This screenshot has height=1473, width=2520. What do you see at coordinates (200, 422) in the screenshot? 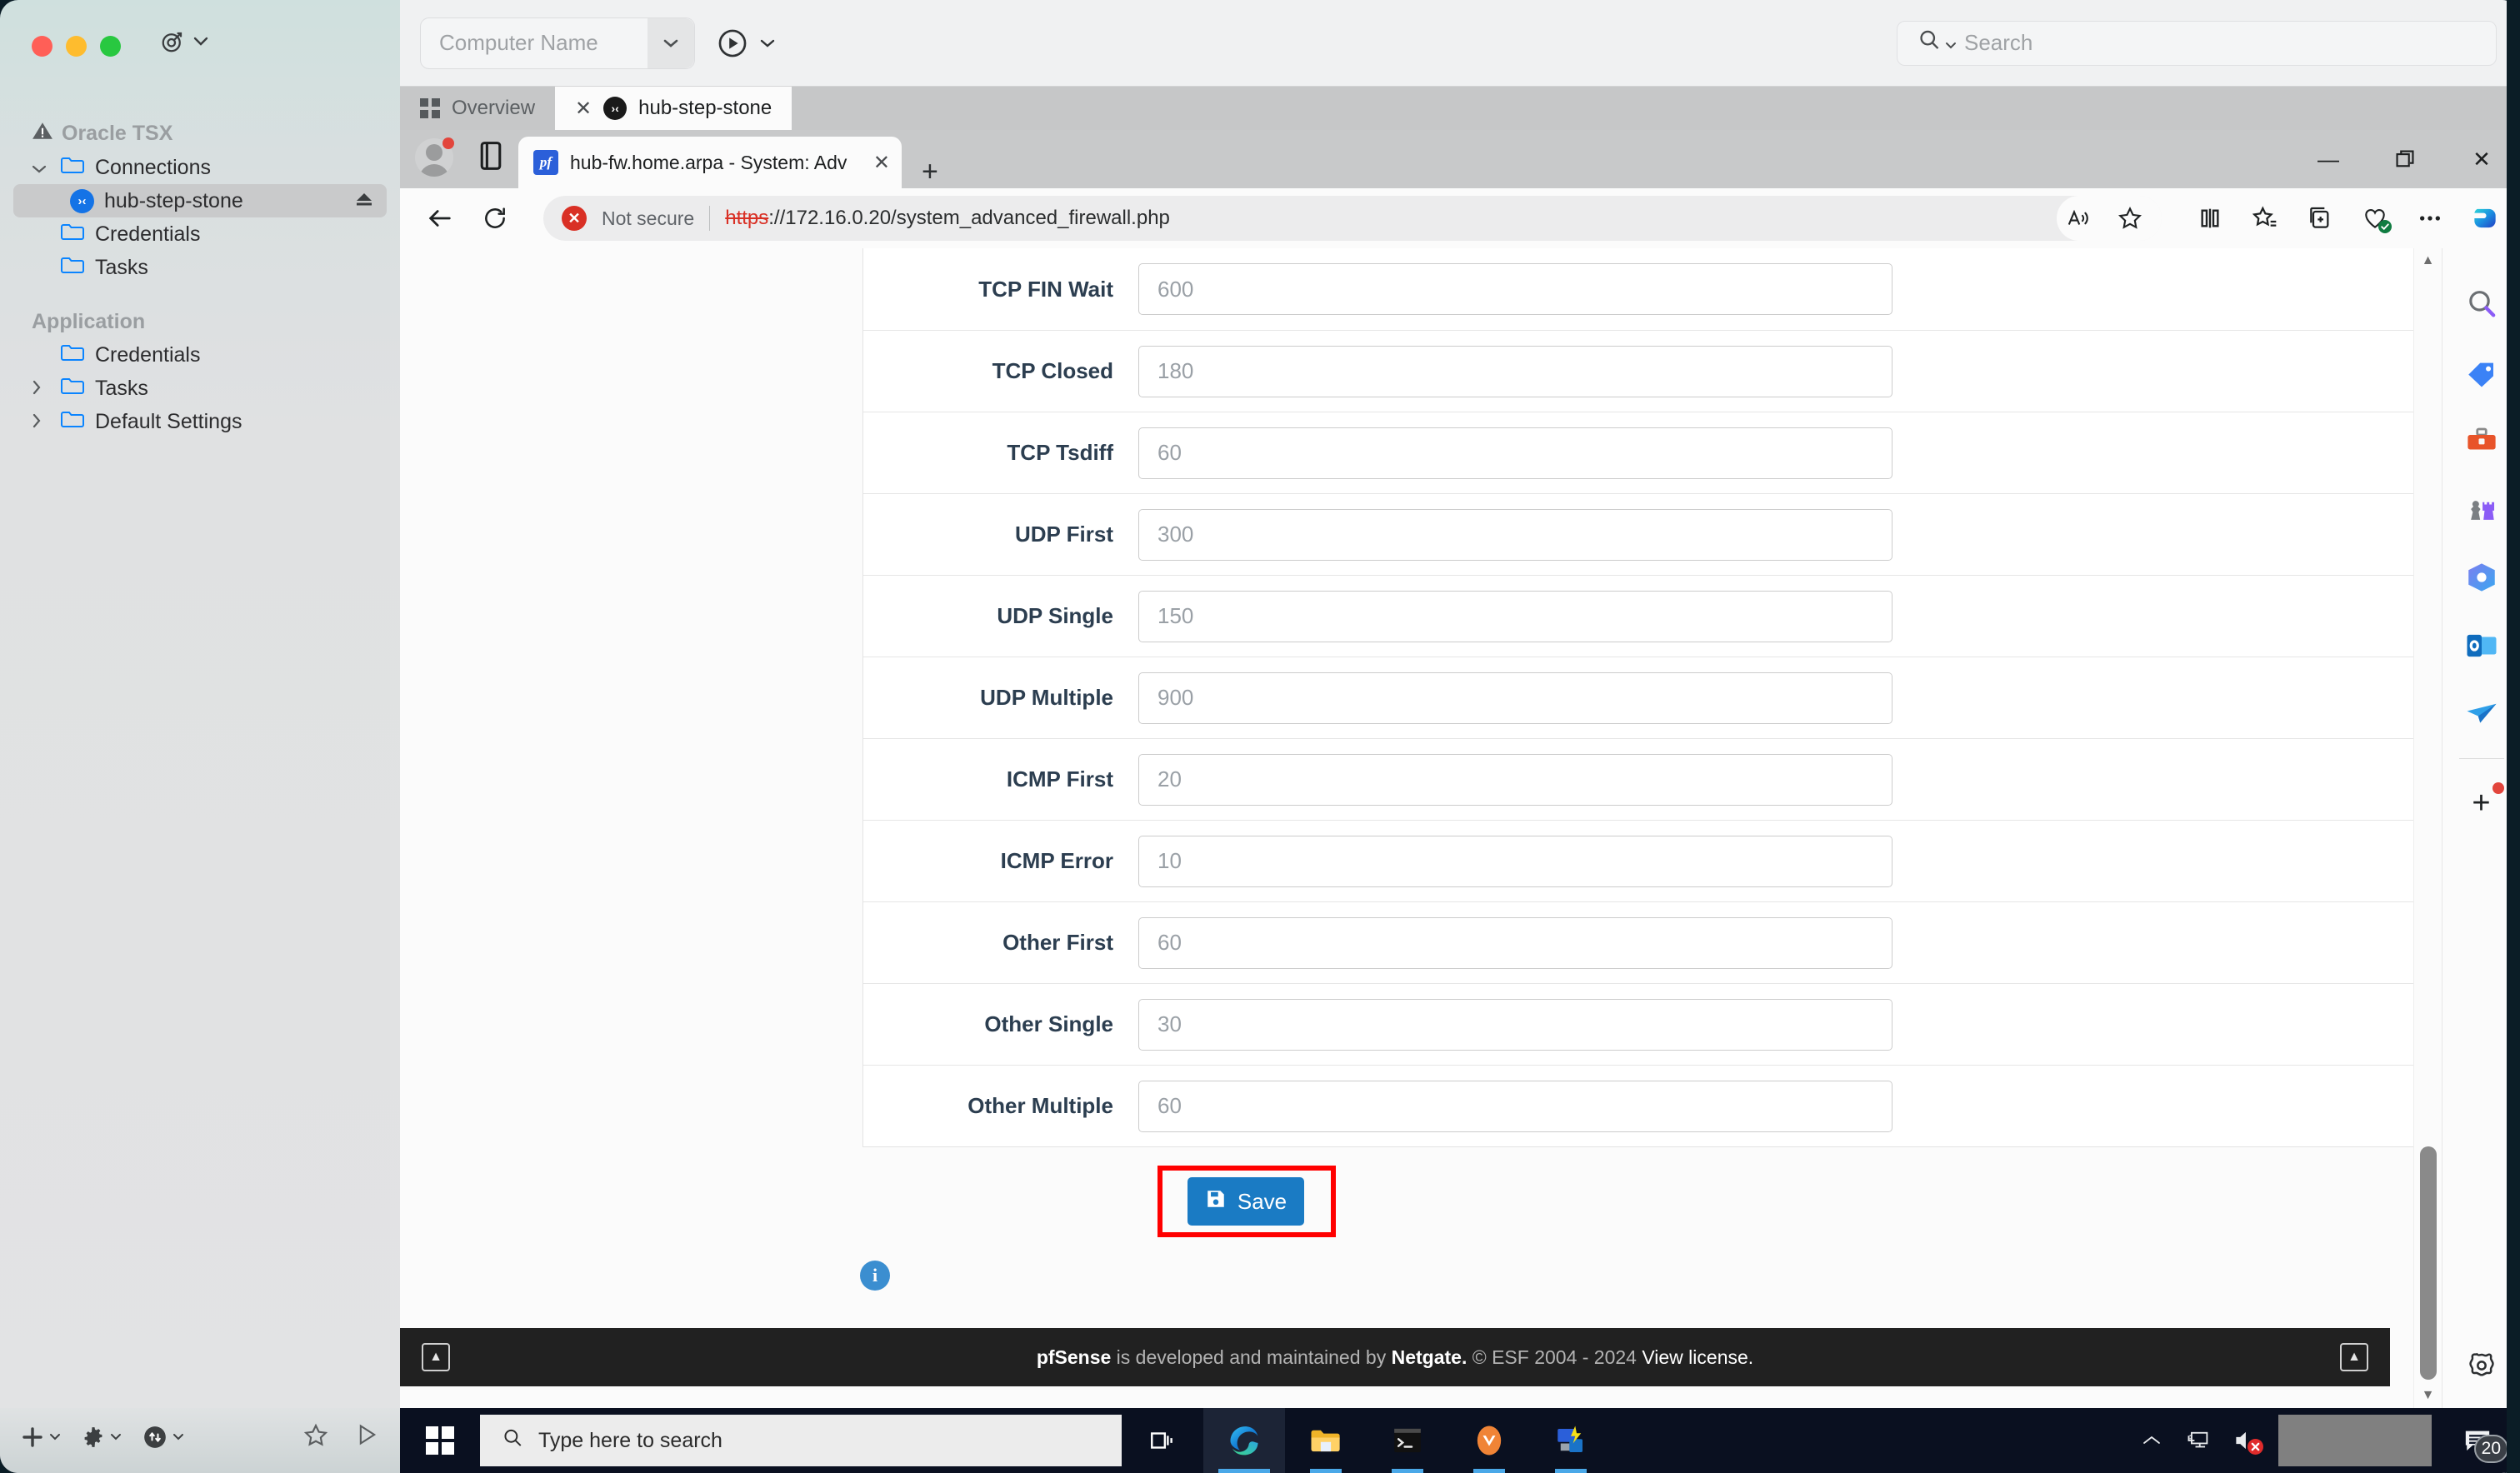
I see `sidebar-item-default-settings: Default Settings` at bounding box center [200, 422].